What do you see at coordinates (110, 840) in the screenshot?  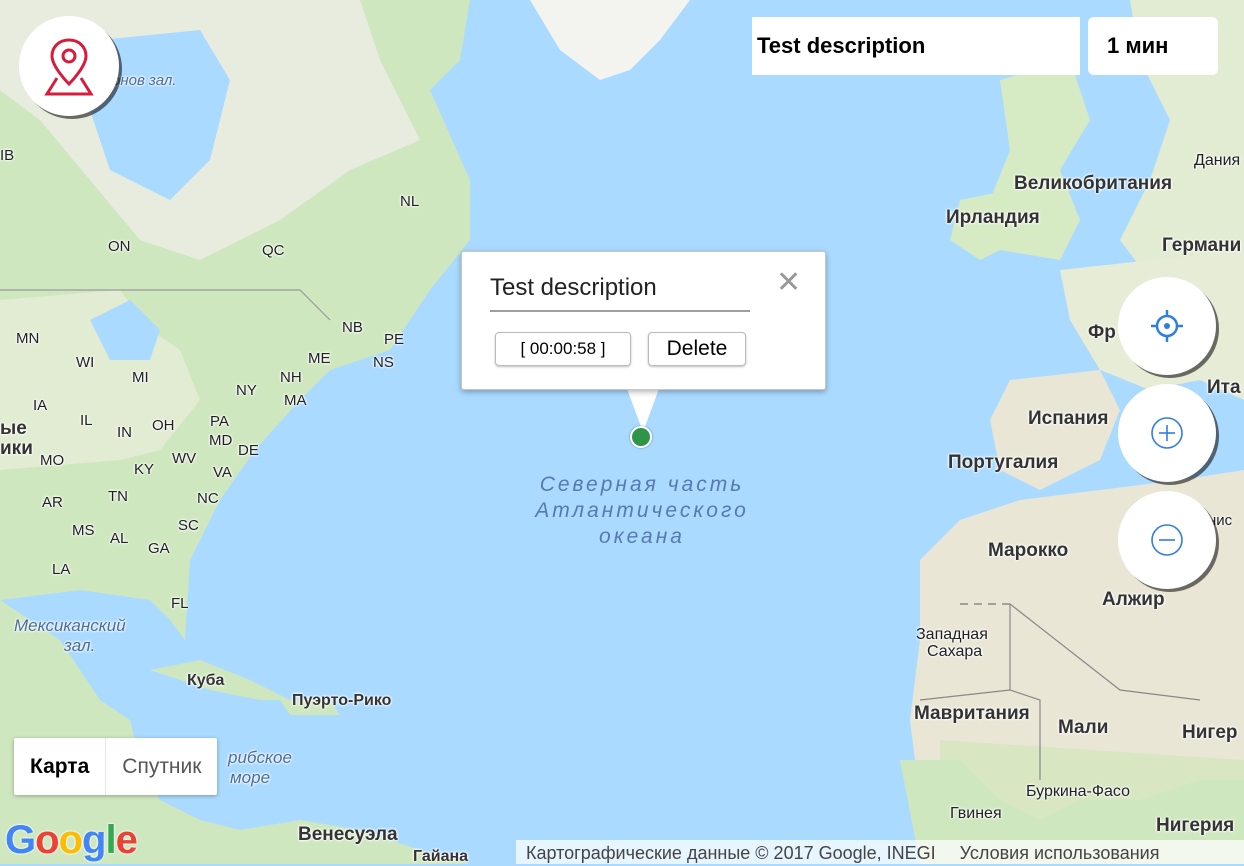 I see `google-logo-letter: l` at bounding box center [110, 840].